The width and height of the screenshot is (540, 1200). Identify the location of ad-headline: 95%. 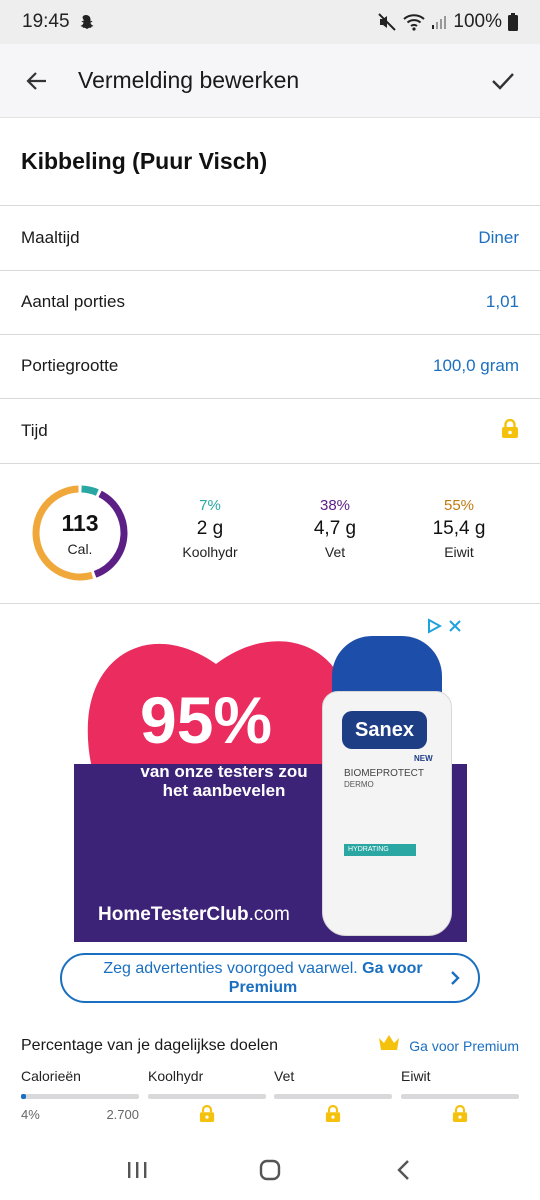
(206, 720).